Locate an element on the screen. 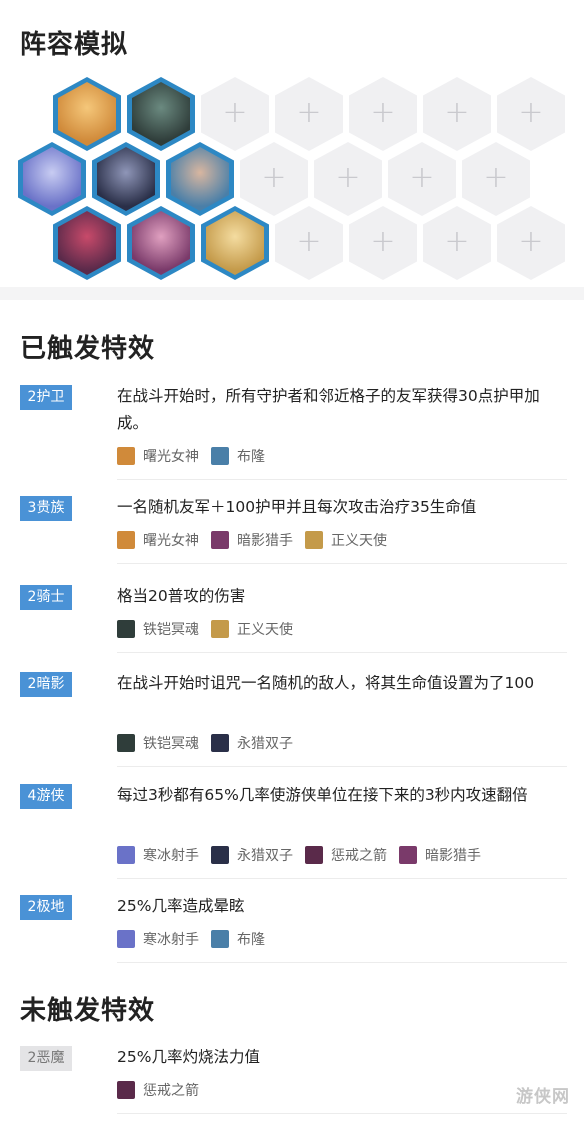  trait-champion-list: 铁铠冥魂 永猎双子 is located at coordinates (211, 744).